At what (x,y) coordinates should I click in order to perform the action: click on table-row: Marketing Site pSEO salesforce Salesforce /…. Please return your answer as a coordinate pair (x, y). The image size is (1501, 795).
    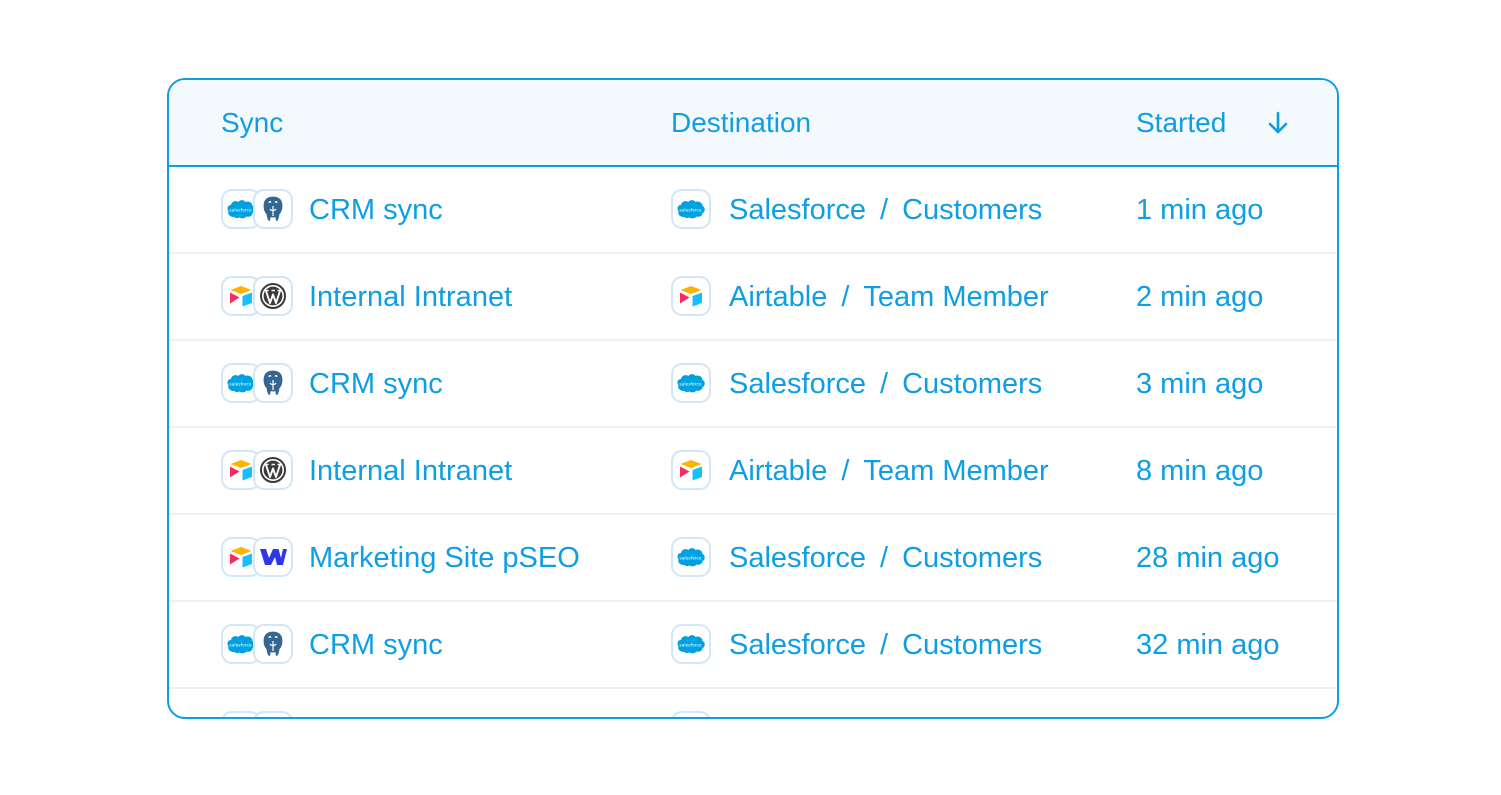
    Looking at the image, I should click on (753, 558).